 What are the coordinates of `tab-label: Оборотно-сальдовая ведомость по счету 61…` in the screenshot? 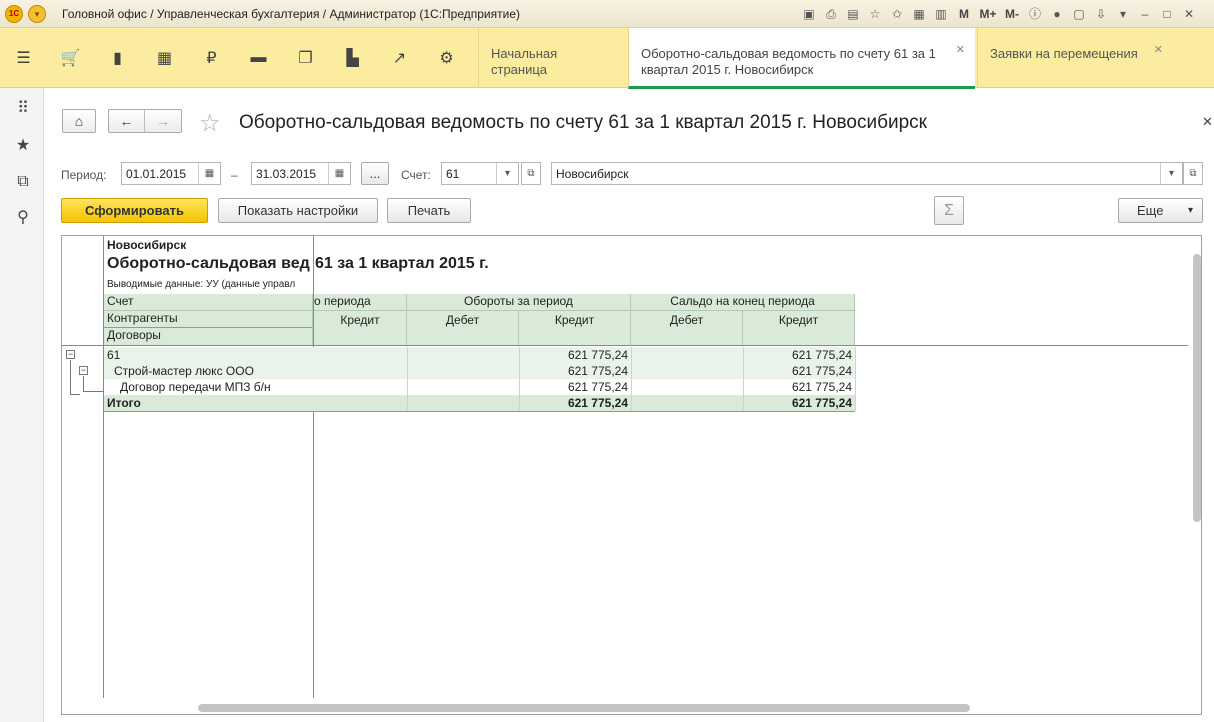 It's located at (788, 61).